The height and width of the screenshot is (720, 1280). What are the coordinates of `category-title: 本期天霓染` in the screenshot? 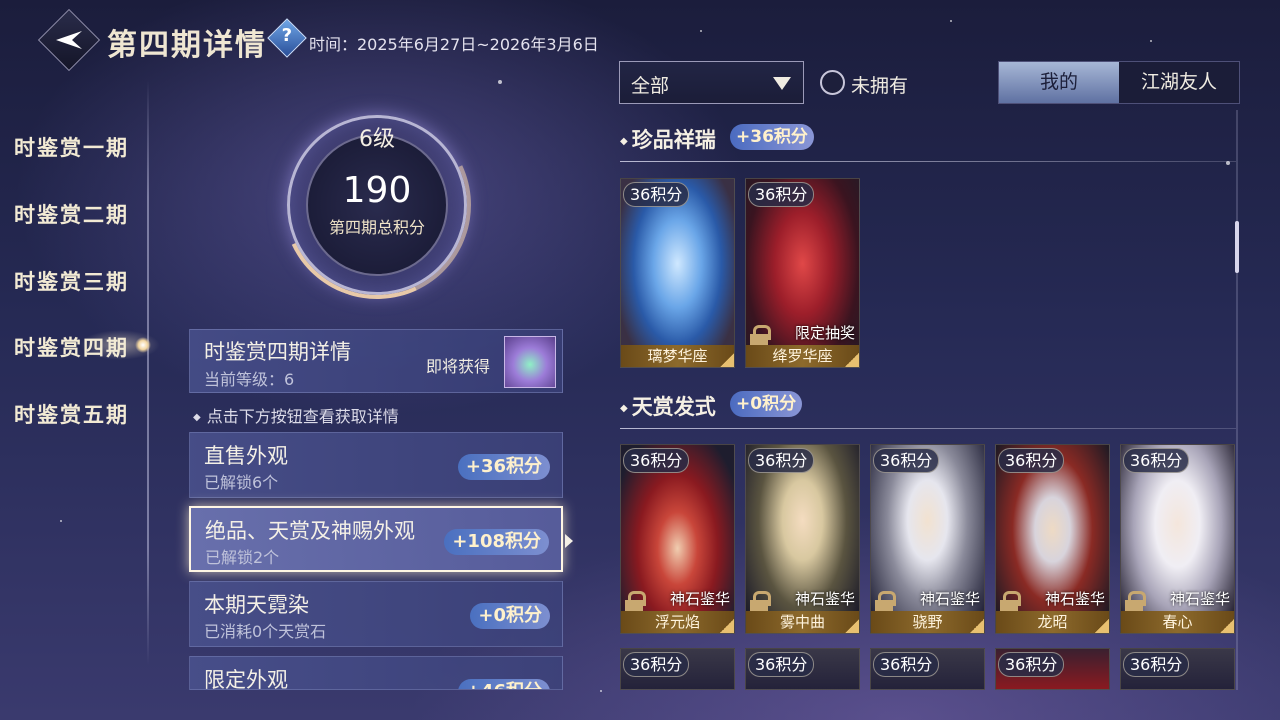 It's located at (256, 605).